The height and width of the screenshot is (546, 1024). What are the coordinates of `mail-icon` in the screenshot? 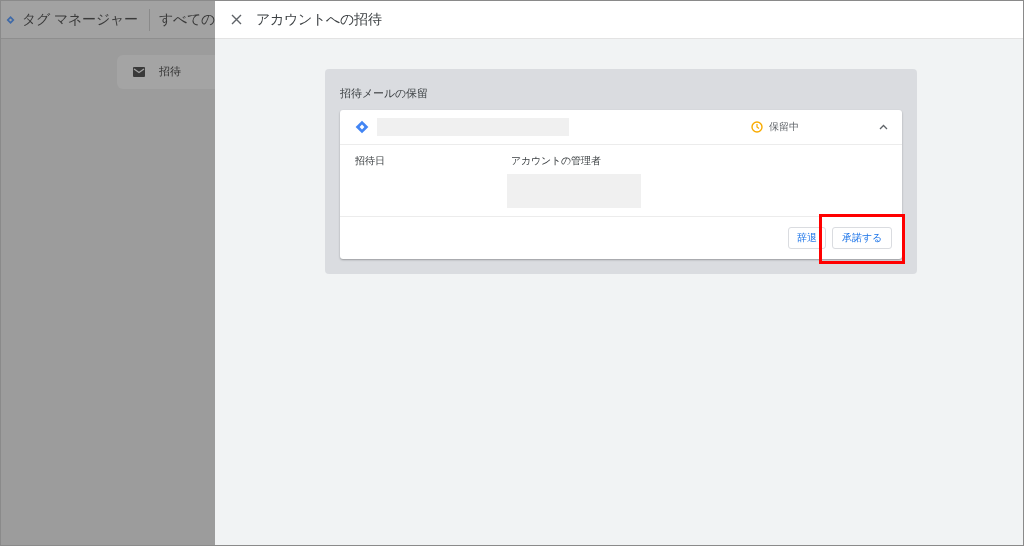 It's located at (139, 72).